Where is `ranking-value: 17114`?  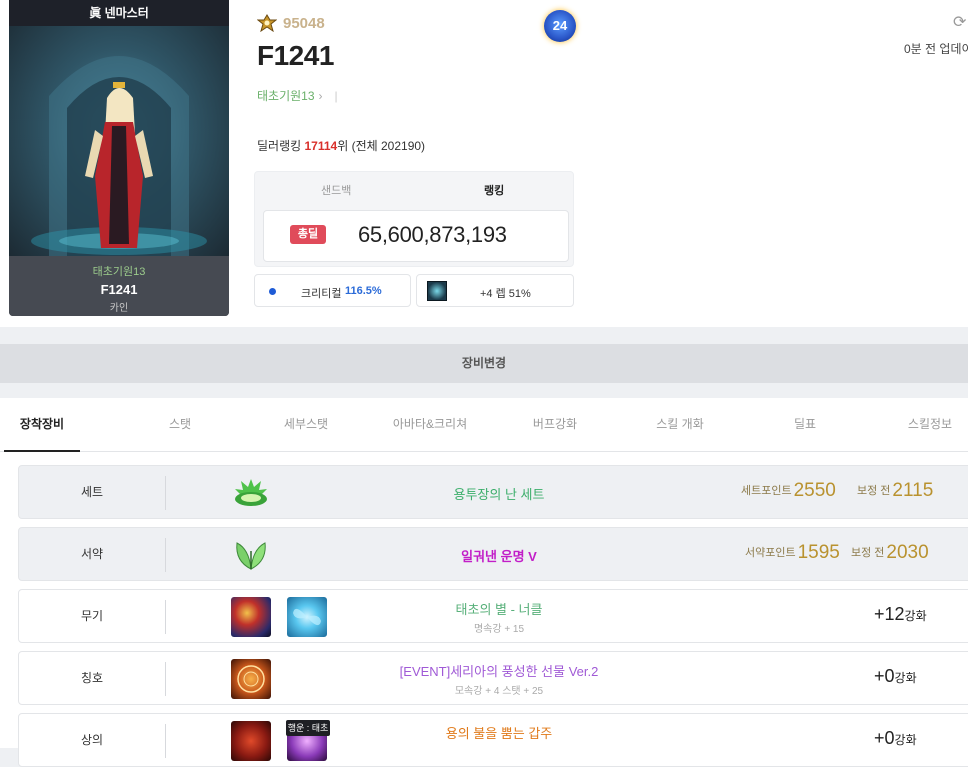 ranking-value: 17114 is located at coordinates (321, 146).